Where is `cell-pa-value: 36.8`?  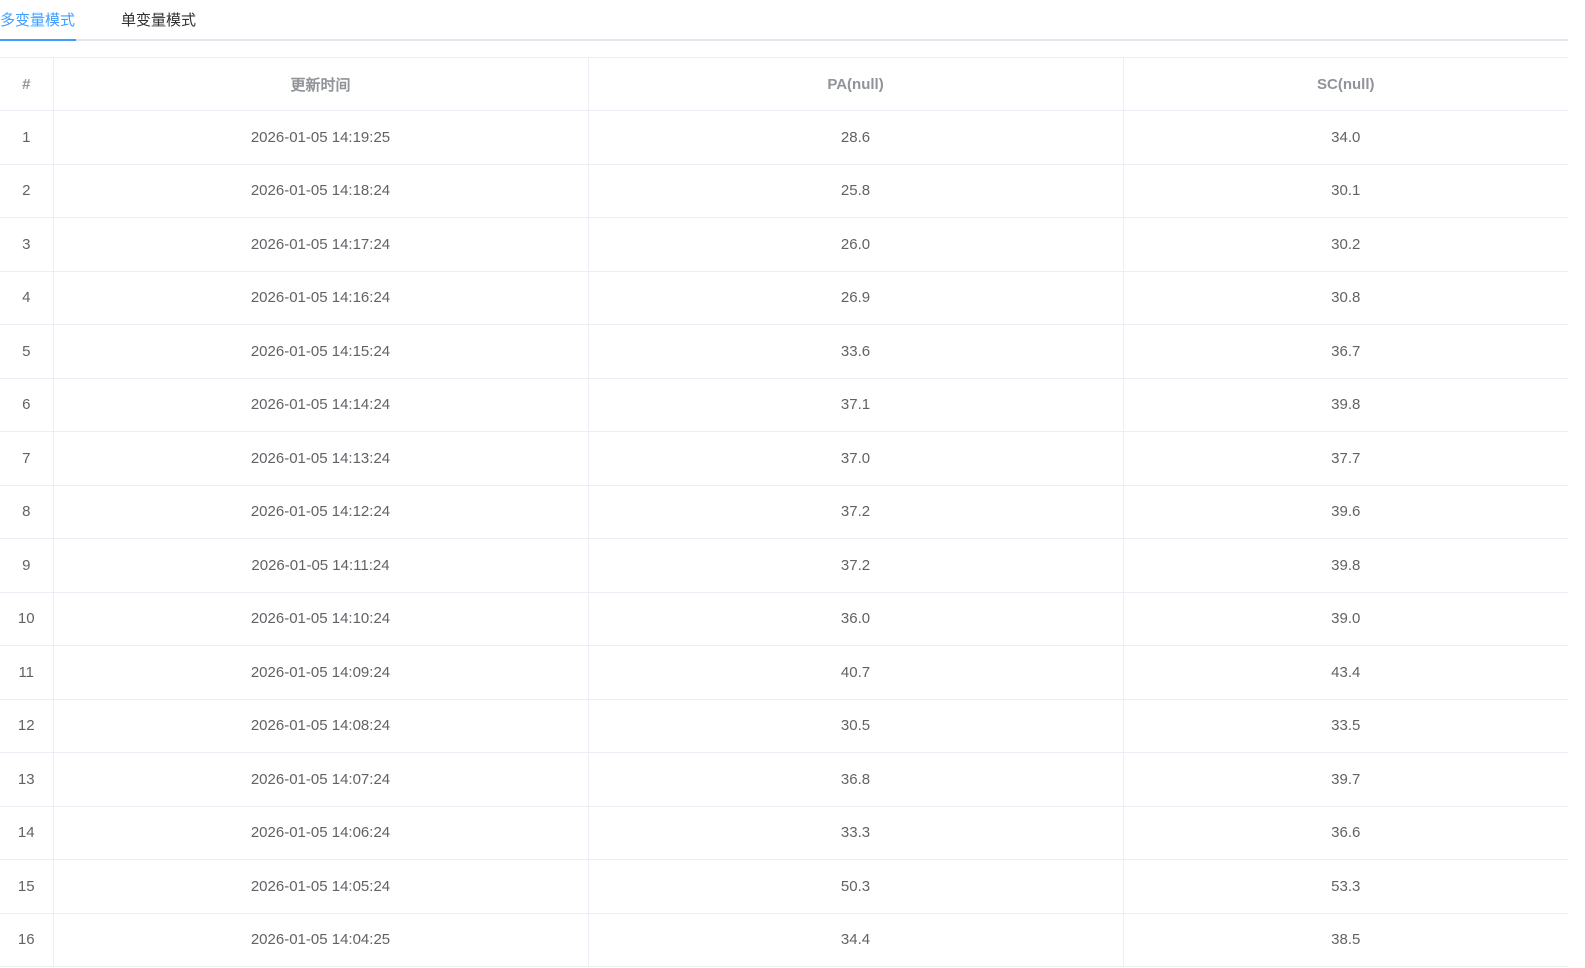
cell-pa-value: 36.8 is located at coordinates (856, 779).